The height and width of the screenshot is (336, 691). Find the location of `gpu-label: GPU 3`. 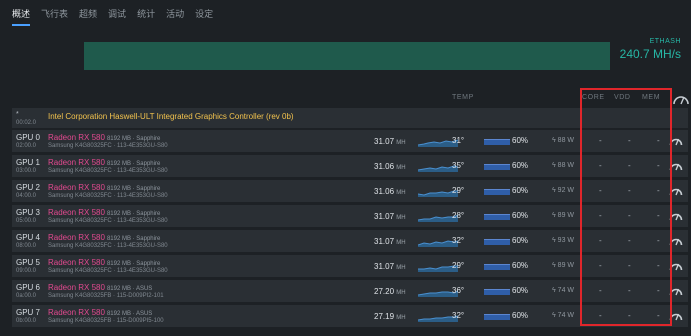

gpu-label: GPU 3 is located at coordinates (28, 212).